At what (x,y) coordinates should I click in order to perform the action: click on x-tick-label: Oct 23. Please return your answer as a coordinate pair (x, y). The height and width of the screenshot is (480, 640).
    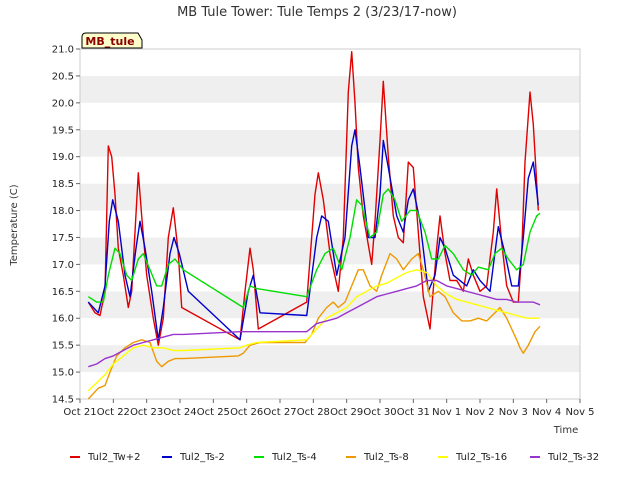
    Looking at the image, I should click on (146, 412).